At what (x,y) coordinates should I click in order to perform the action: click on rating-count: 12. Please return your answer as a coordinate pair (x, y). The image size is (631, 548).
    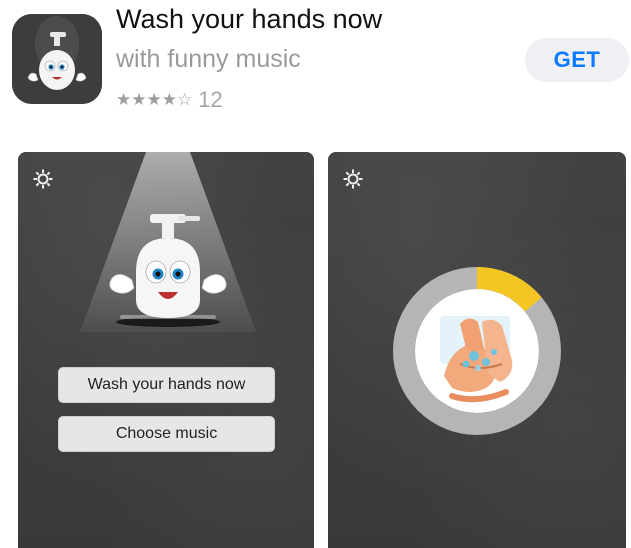
    Looking at the image, I should click on (210, 99).